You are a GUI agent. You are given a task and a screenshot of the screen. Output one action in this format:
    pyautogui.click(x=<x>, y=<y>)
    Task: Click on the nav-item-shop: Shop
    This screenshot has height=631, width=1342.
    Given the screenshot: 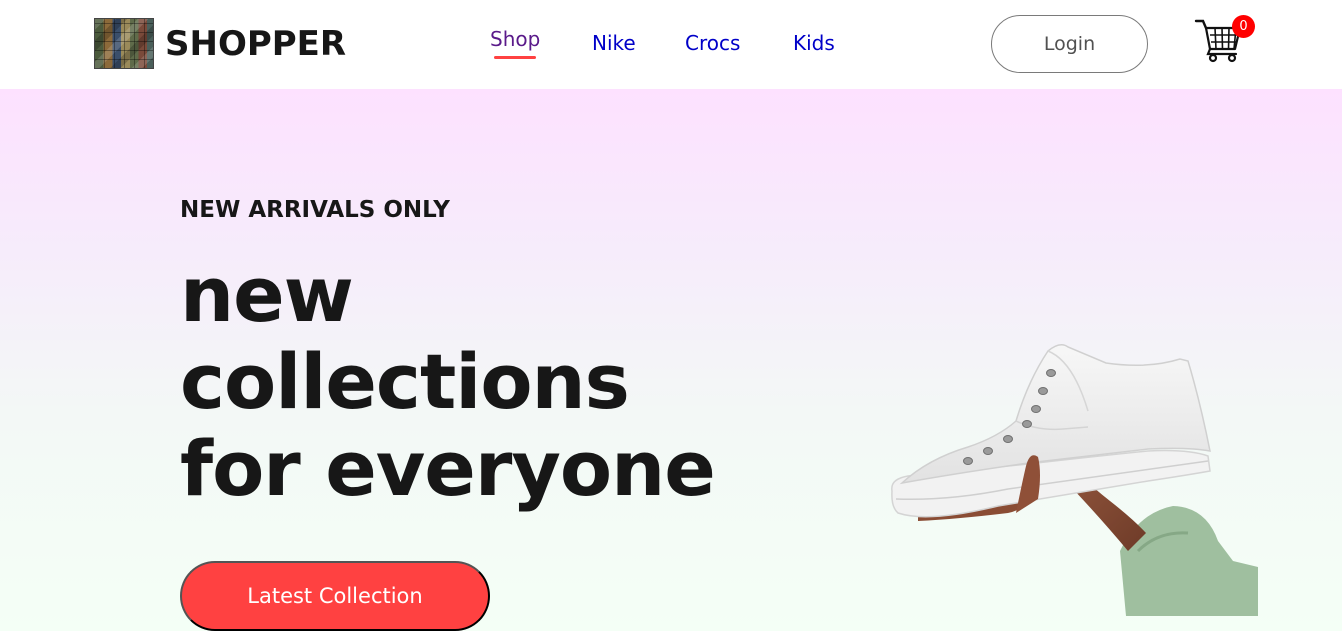 What is the action you would take?
    pyautogui.click(x=515, y=43)
    